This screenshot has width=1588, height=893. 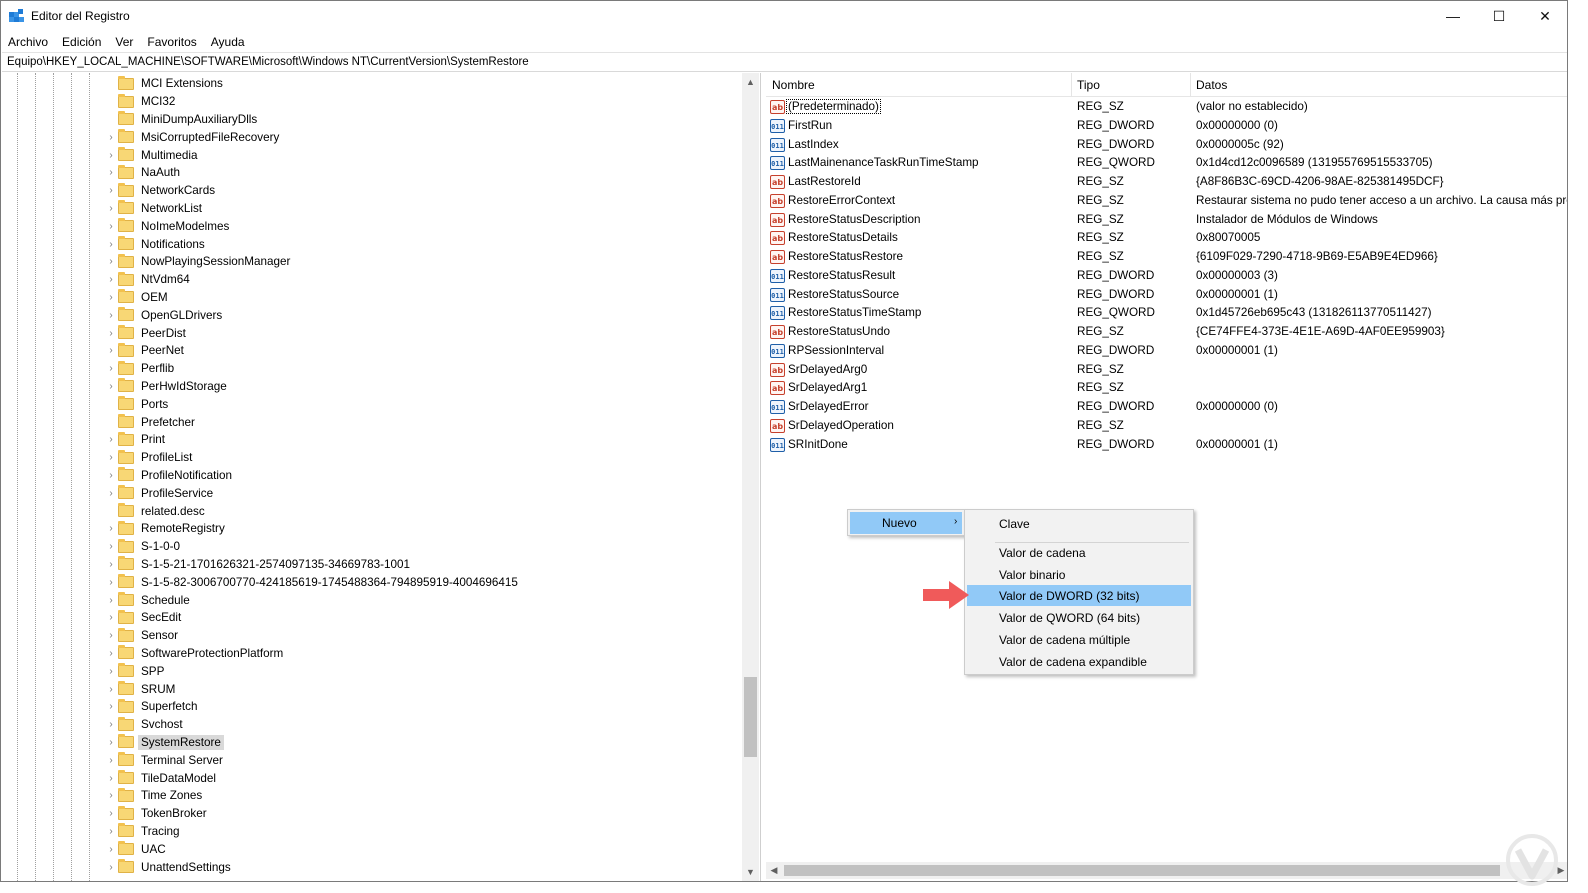 I want to click on tree-item: › SPP, so click(x=136, y=671).